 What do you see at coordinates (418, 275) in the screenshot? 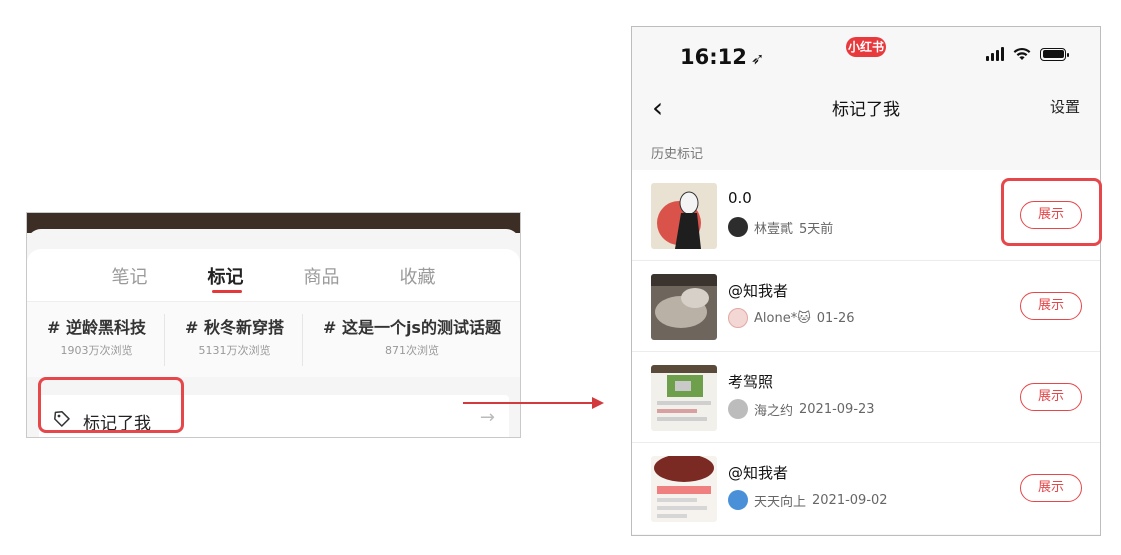
I see `tab-favorites: 收藏` at bounding box center [418, 275].